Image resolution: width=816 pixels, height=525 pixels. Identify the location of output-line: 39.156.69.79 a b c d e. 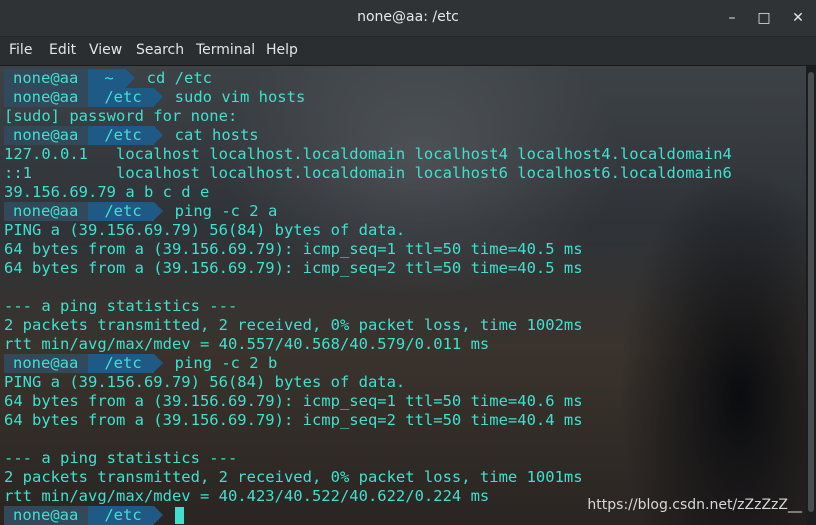
(107, 192).